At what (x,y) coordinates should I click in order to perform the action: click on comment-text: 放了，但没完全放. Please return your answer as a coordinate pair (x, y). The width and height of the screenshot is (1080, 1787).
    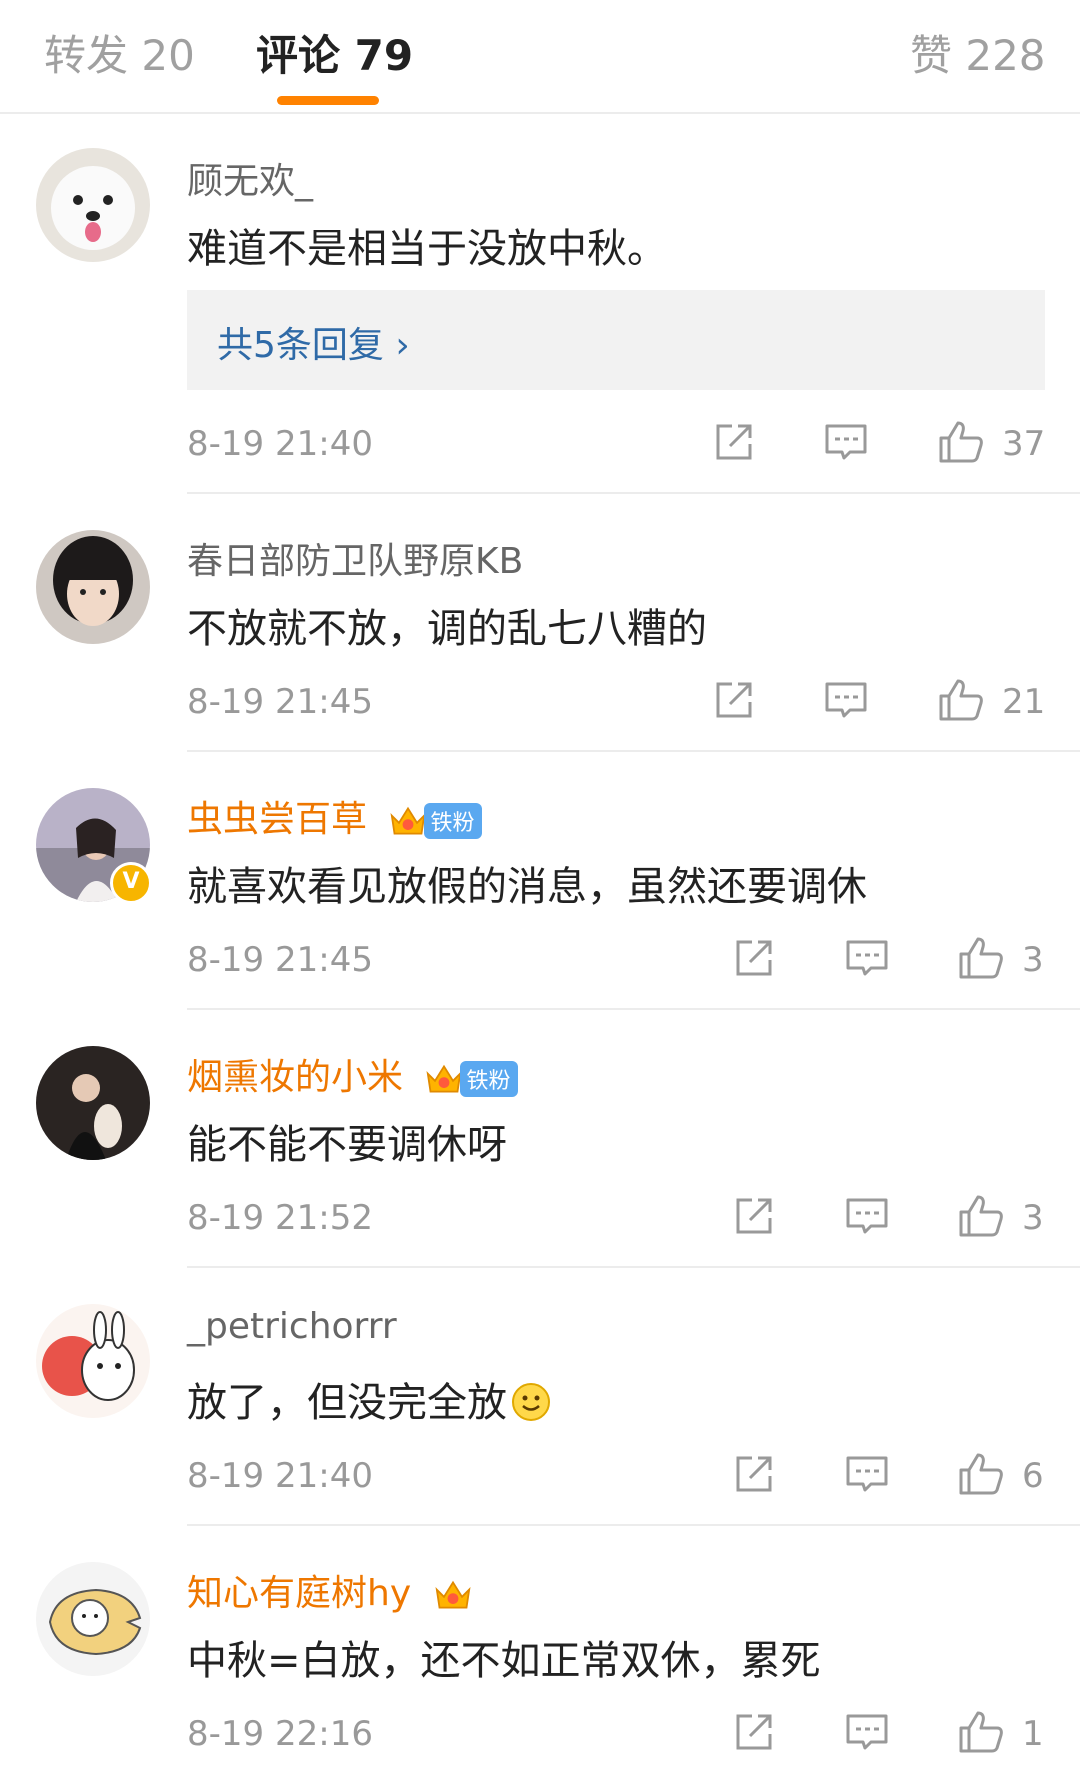
    Looking at the image, I should click on (369, 1399).